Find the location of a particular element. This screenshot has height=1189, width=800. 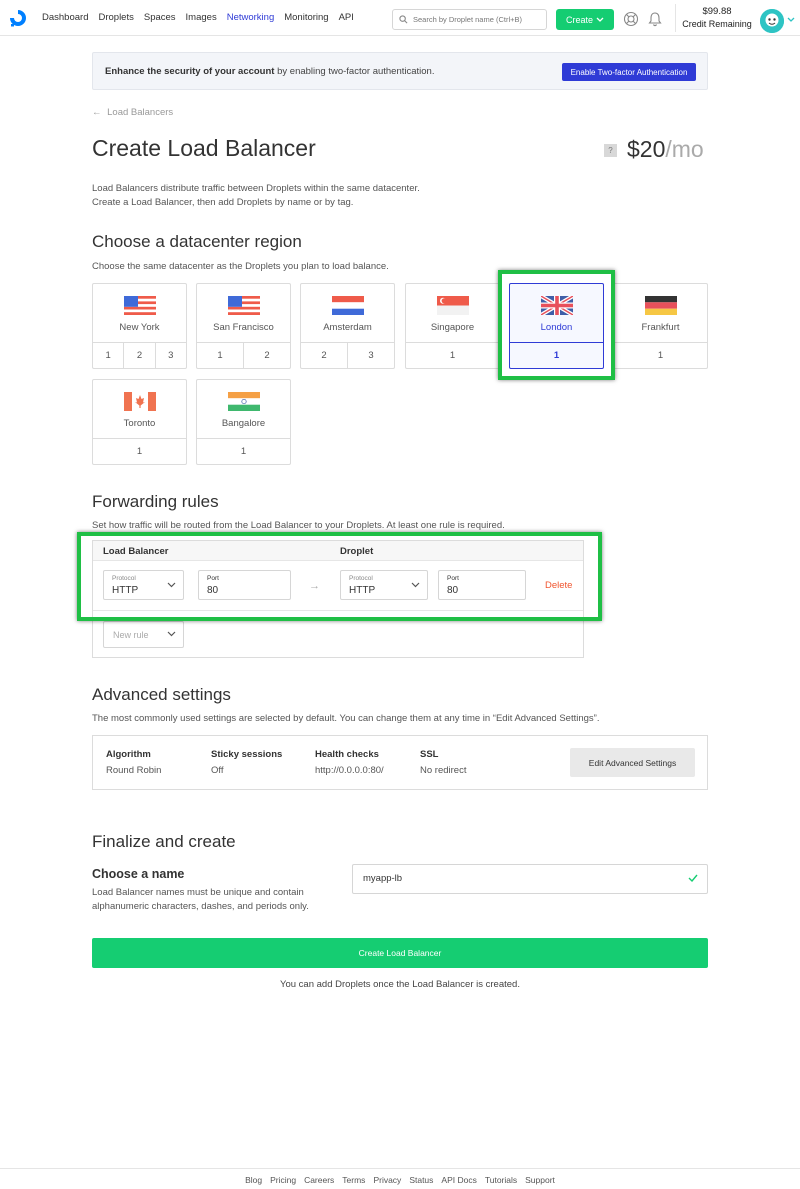

banner-text-bold: Enhance the security of your account is located at coordinates (190, 71).